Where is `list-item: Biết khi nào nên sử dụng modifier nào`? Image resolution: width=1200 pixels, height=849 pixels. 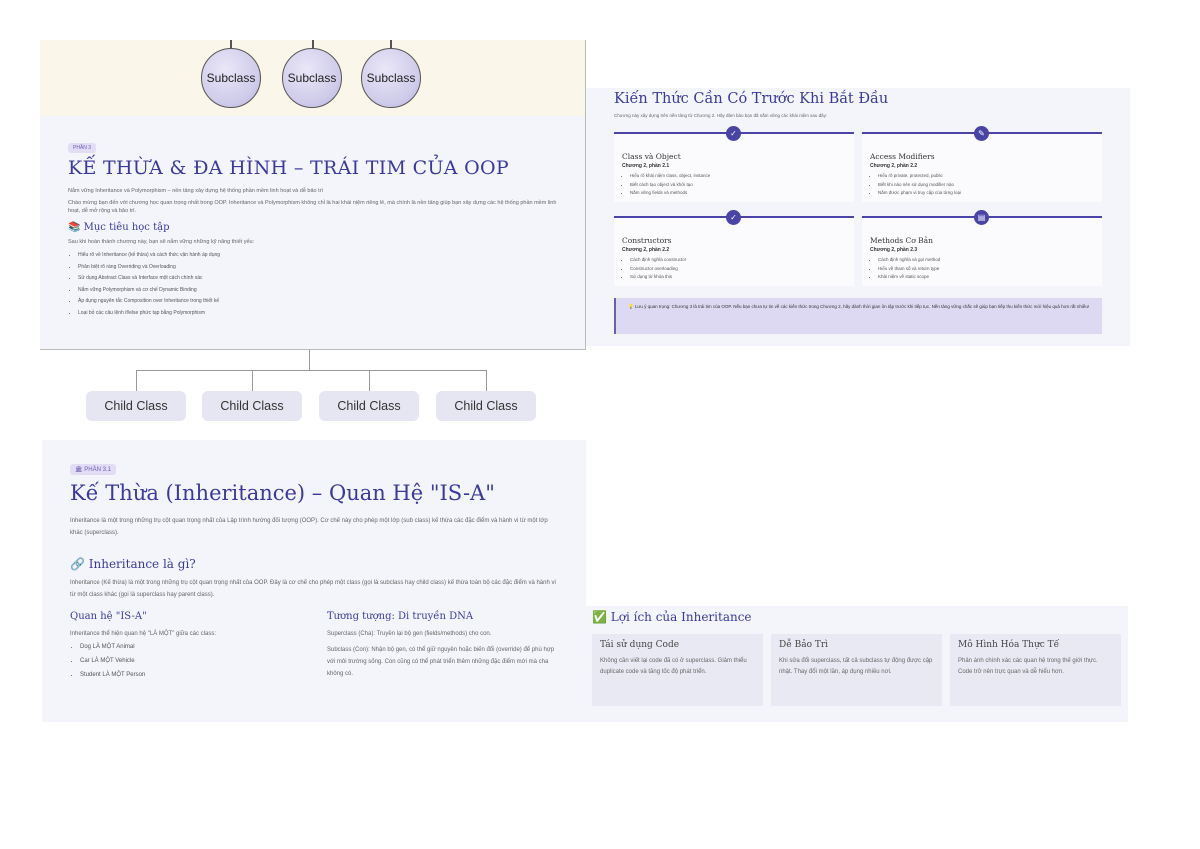
list-item: Biết khi nào nên sử dụng modifier nào is located at coordinates (990, 185).